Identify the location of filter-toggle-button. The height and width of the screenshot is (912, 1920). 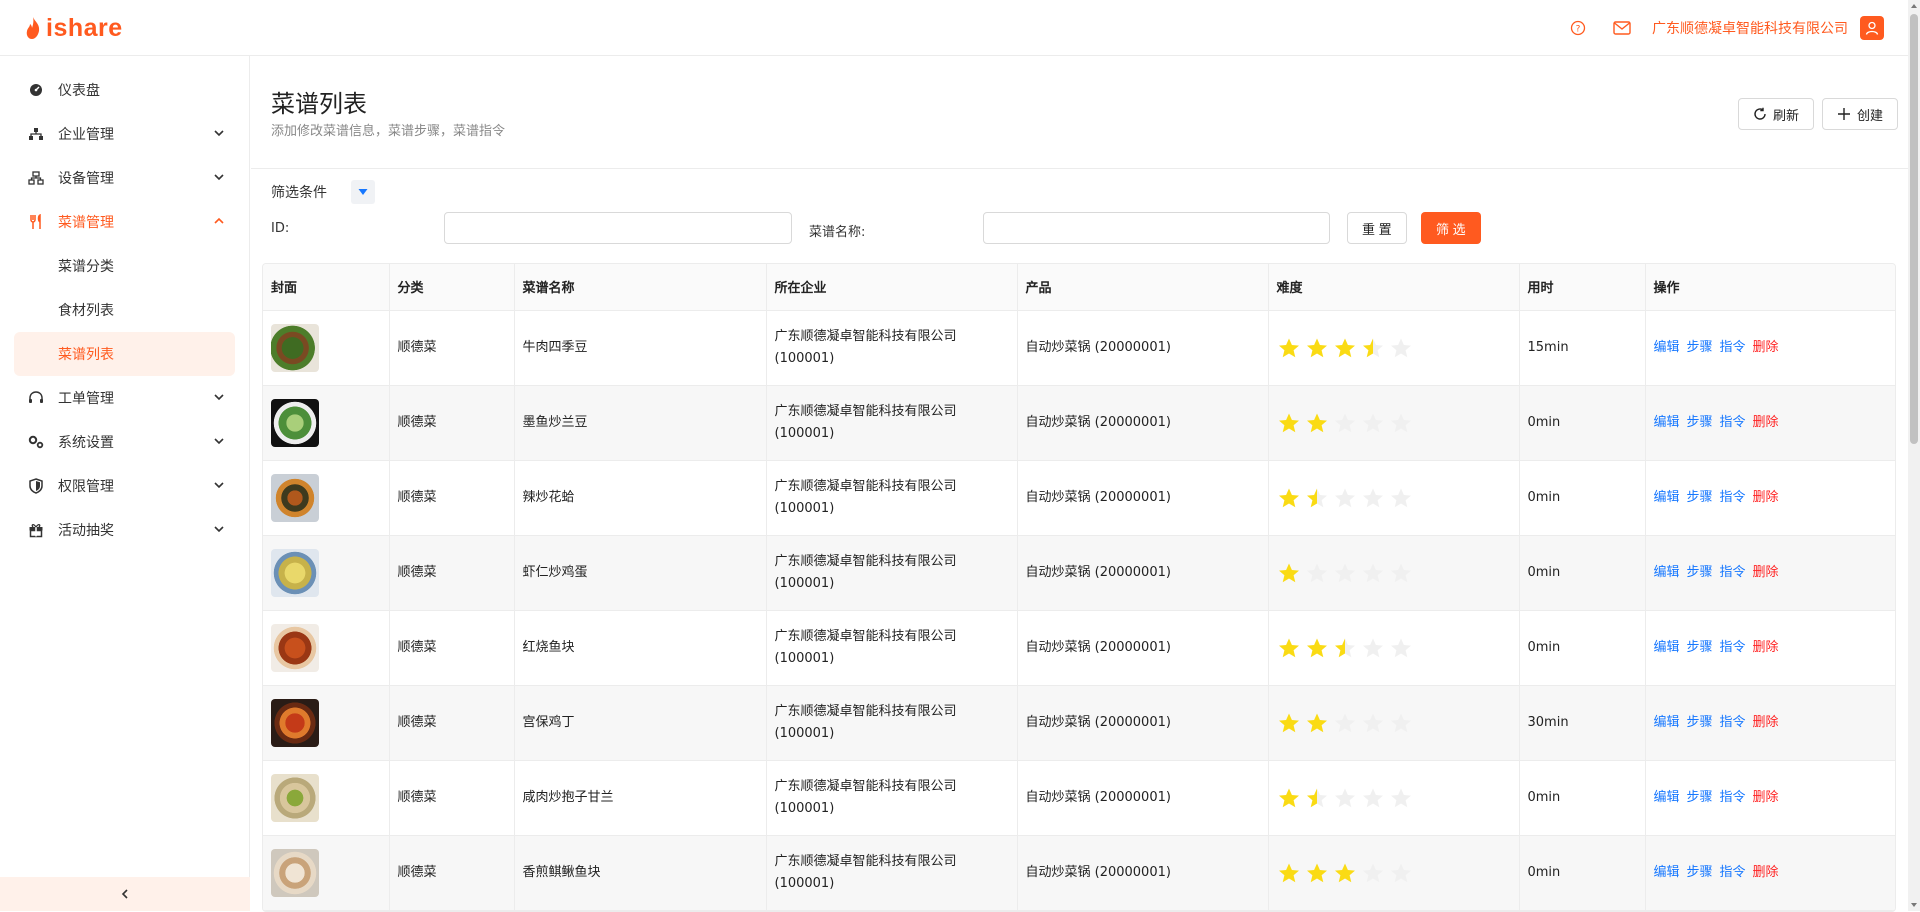
(363, 192).